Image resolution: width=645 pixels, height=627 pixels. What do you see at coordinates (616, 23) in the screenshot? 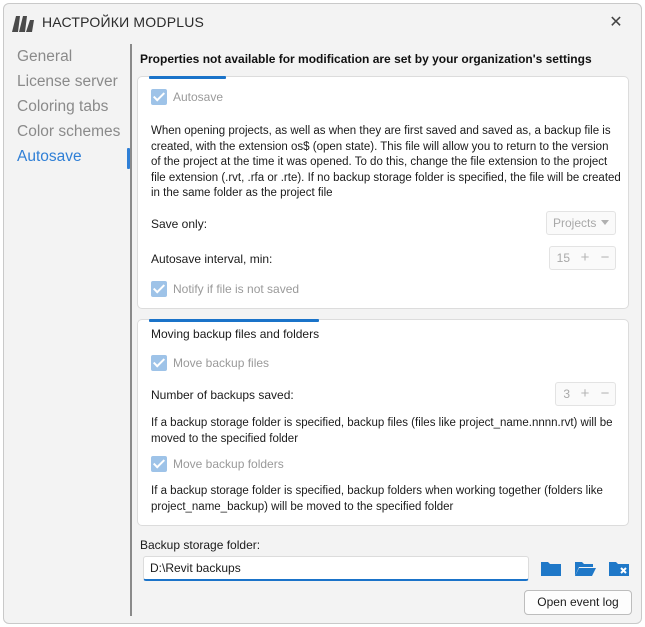
I see `close-icon: ✕` at bounding box center [616, 23].